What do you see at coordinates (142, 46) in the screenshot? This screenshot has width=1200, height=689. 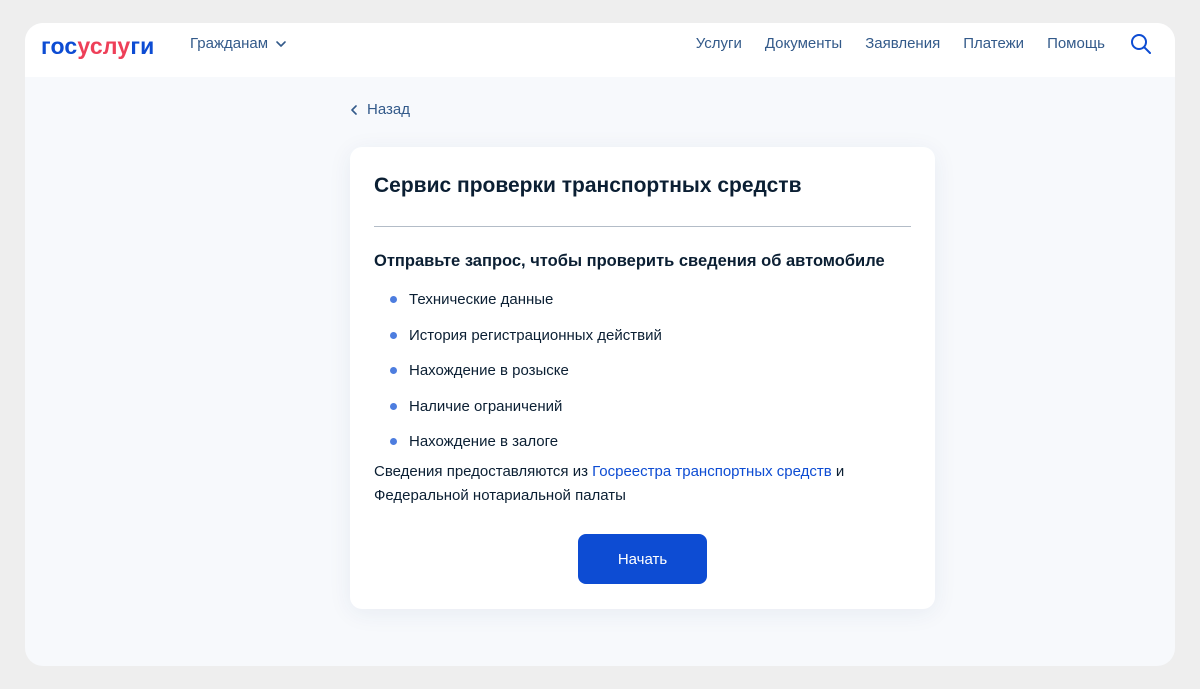 I see `logo-part-3: ги` at bounding box center [142, 46].